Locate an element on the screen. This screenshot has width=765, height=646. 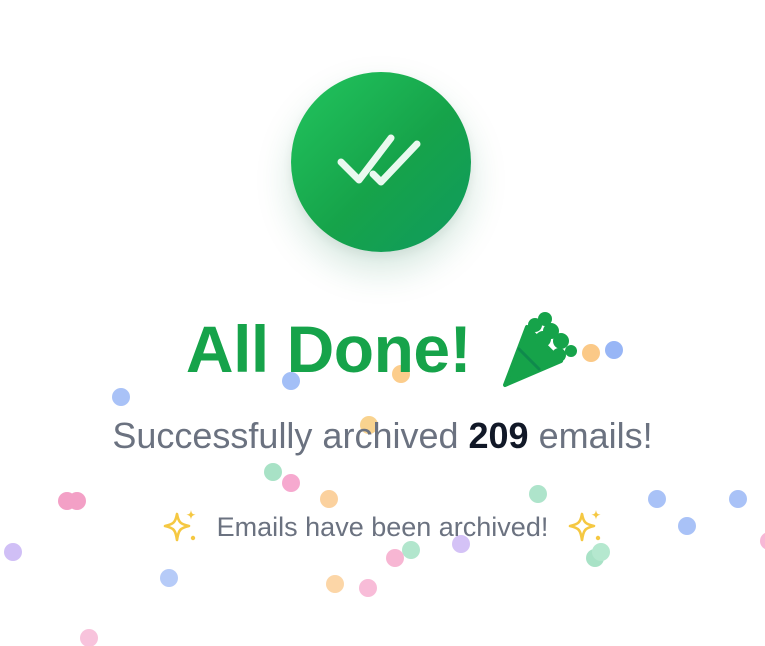
success-badge is located at coordinates (381, 162).